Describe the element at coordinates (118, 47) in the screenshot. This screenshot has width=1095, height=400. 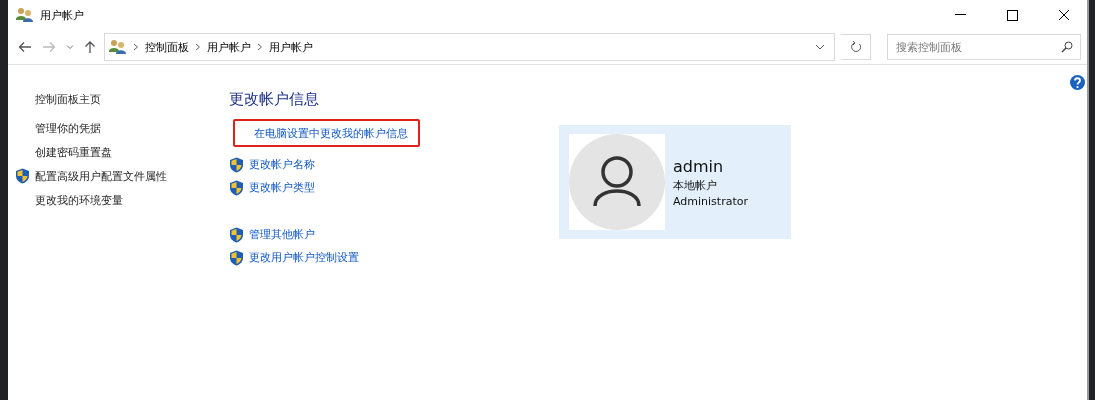
I see `location-icon` at that location.